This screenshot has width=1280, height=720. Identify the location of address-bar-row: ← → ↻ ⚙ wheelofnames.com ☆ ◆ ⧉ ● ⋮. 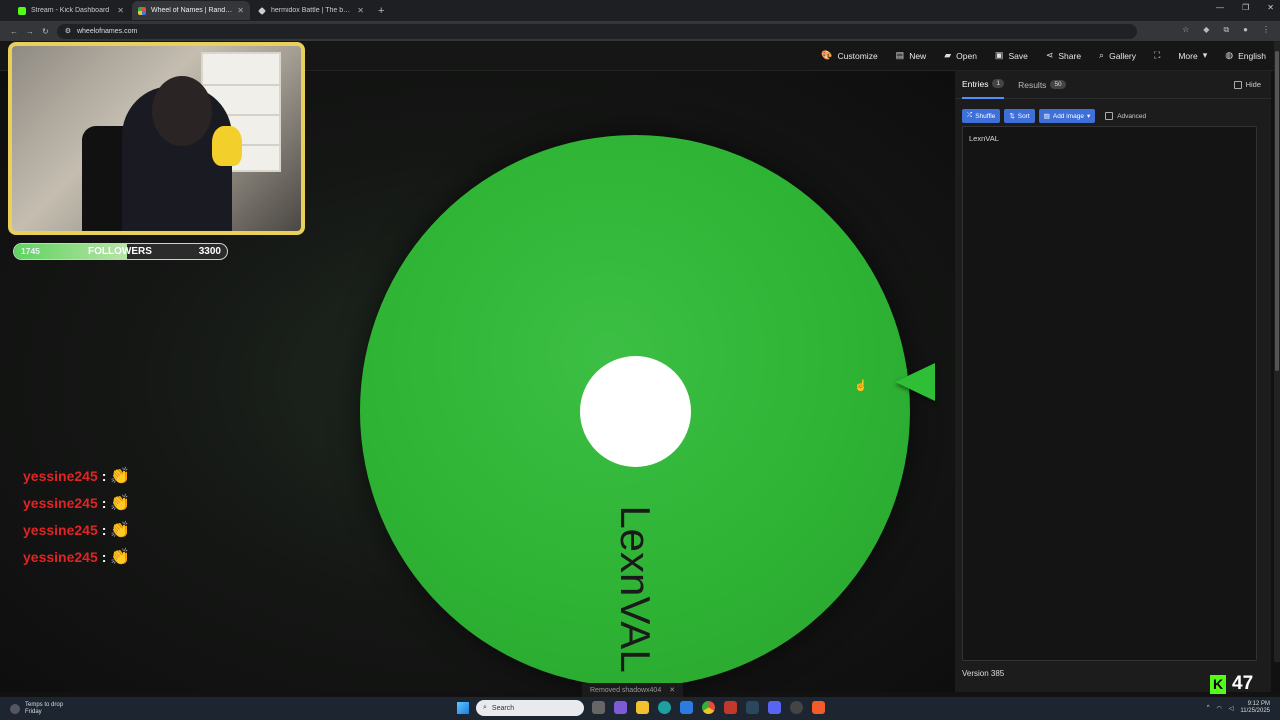
(640, 31).